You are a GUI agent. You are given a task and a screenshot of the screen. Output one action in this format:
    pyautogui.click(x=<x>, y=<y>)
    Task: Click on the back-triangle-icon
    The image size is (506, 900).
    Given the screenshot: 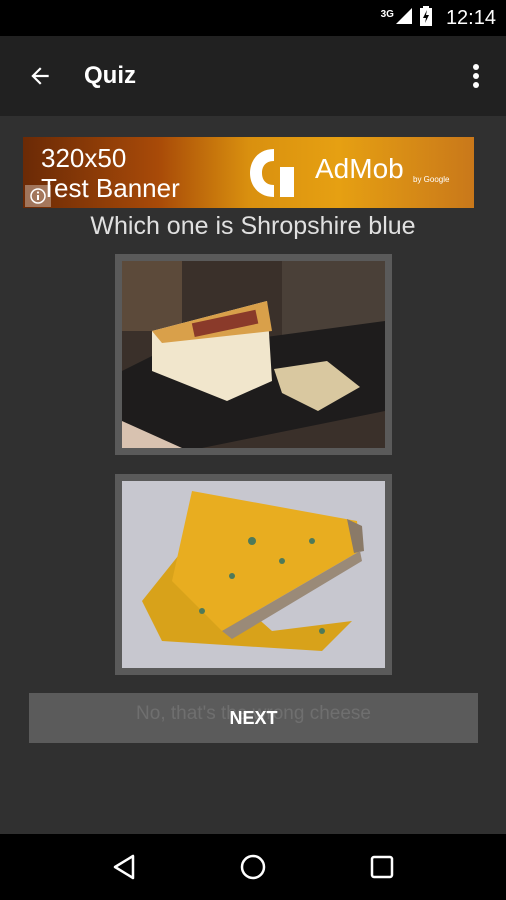 What is the action you would take?
    pyautogui.click(x=124, y=867)
    